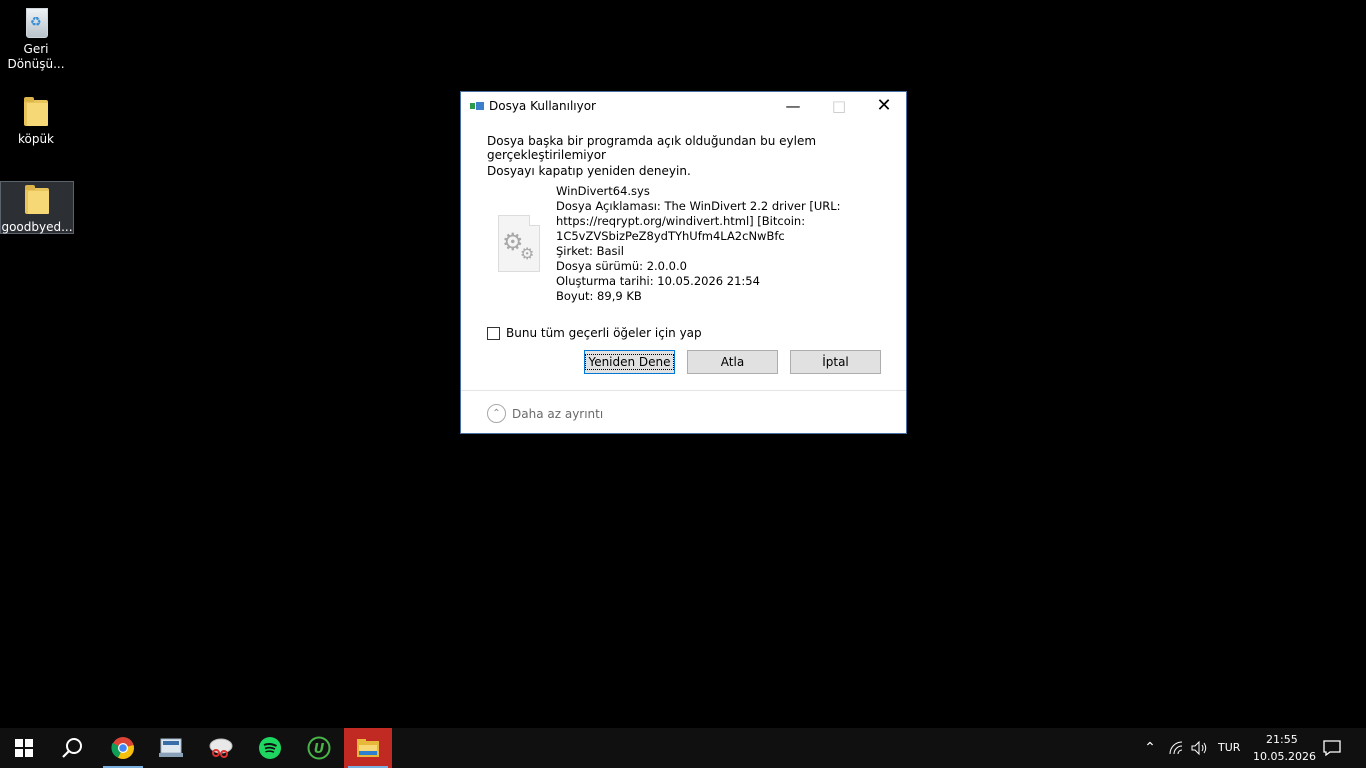 This screenshot has height=768, width=1366. I want to click on retry-button-label: Yeniden Dene, so click(629, 362).